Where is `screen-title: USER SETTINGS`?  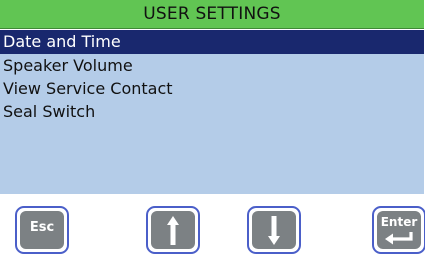 screen-title: USER SETTINGS is located at coordinates (212, 14).